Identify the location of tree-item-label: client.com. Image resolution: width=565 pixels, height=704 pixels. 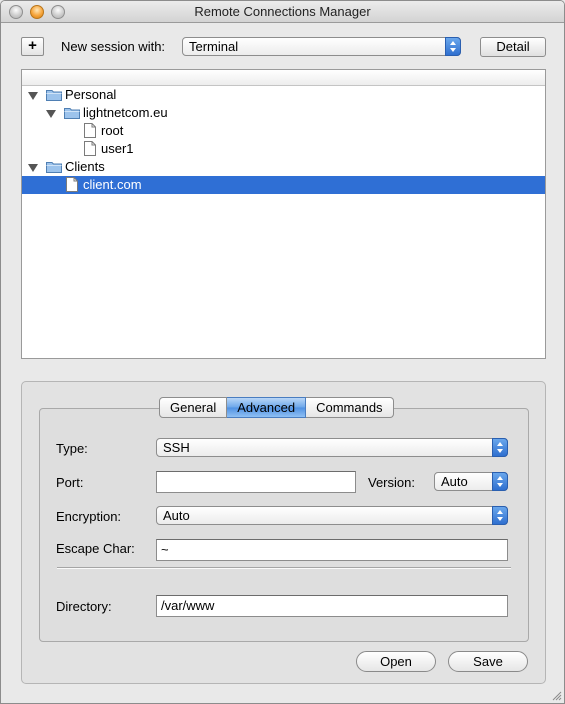
(112, 184).